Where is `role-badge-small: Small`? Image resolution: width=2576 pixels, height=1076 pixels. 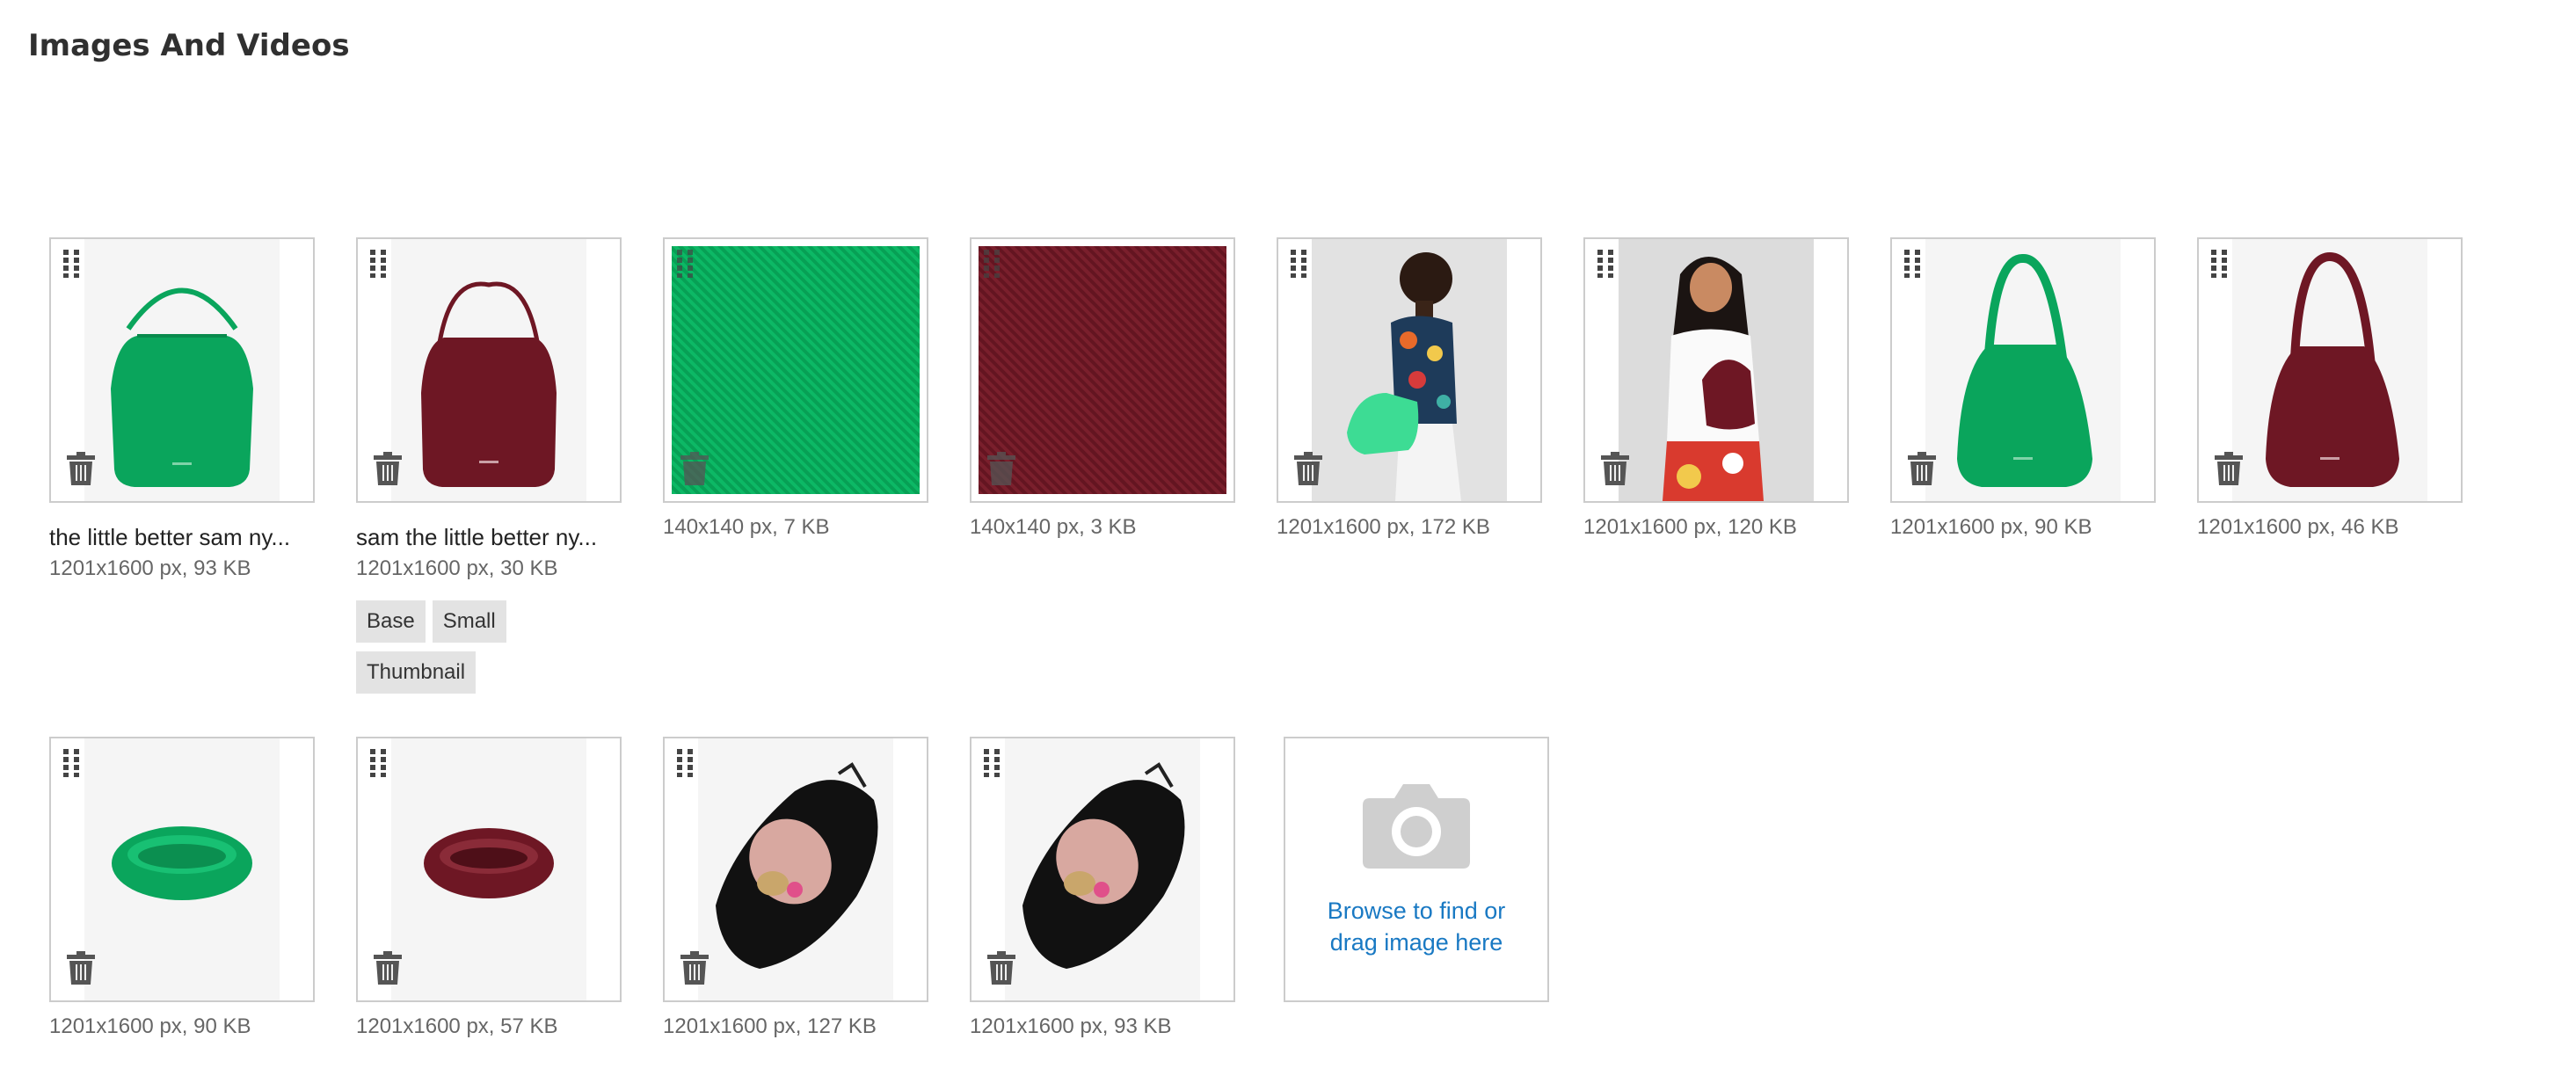 role-badge-small: Small is located at coordinates (469, 621).